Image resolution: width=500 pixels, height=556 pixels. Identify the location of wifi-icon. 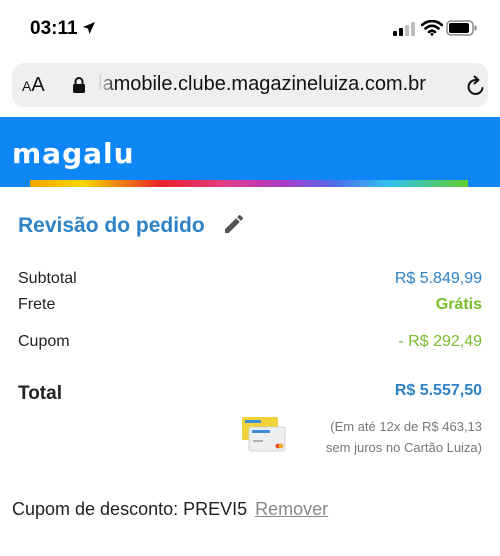
(432, 28).